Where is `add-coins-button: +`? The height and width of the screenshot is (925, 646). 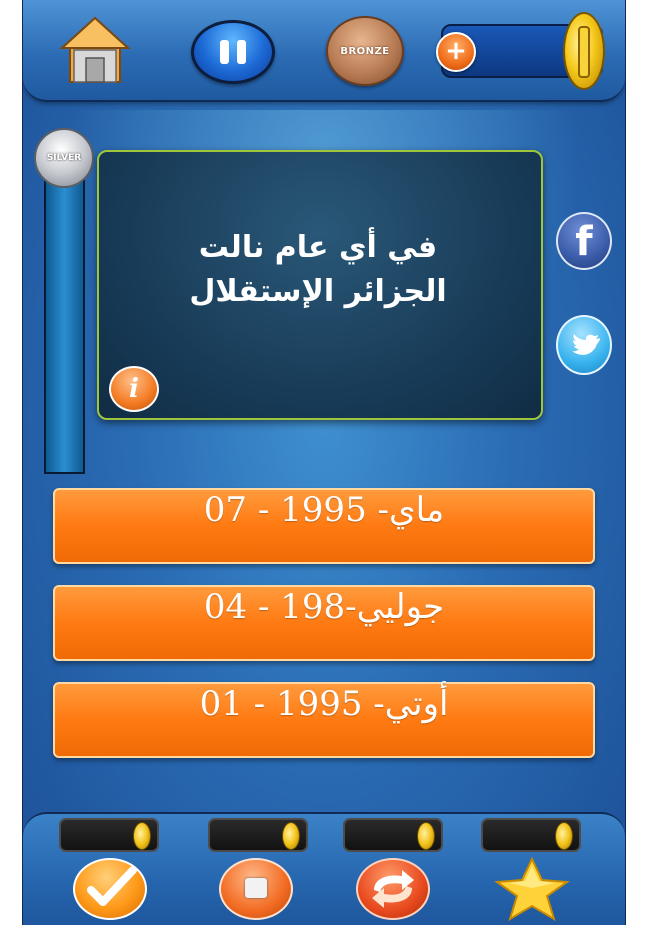 add-coins-button: + is located at coordinates (456, 52).